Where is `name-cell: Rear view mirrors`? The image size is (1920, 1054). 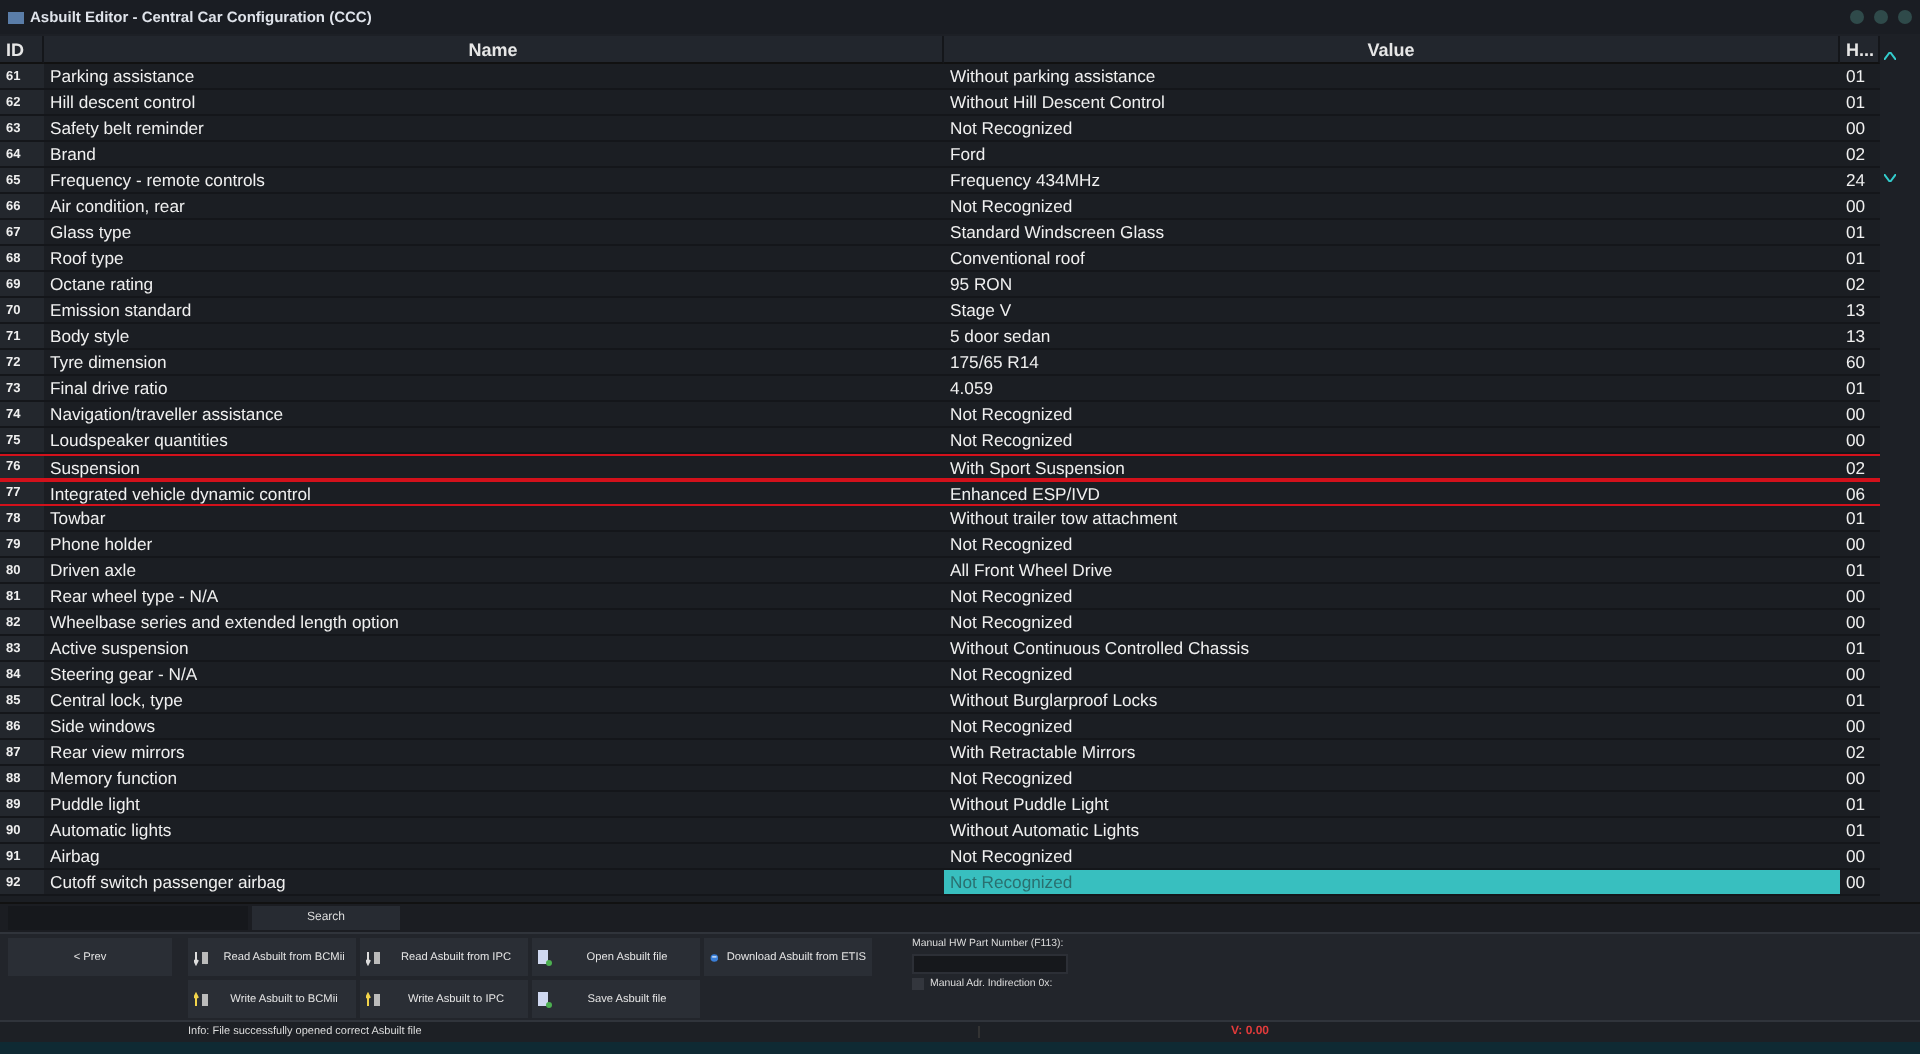 name-cell: Rear view mirrors is located at coordinates (494, 753).